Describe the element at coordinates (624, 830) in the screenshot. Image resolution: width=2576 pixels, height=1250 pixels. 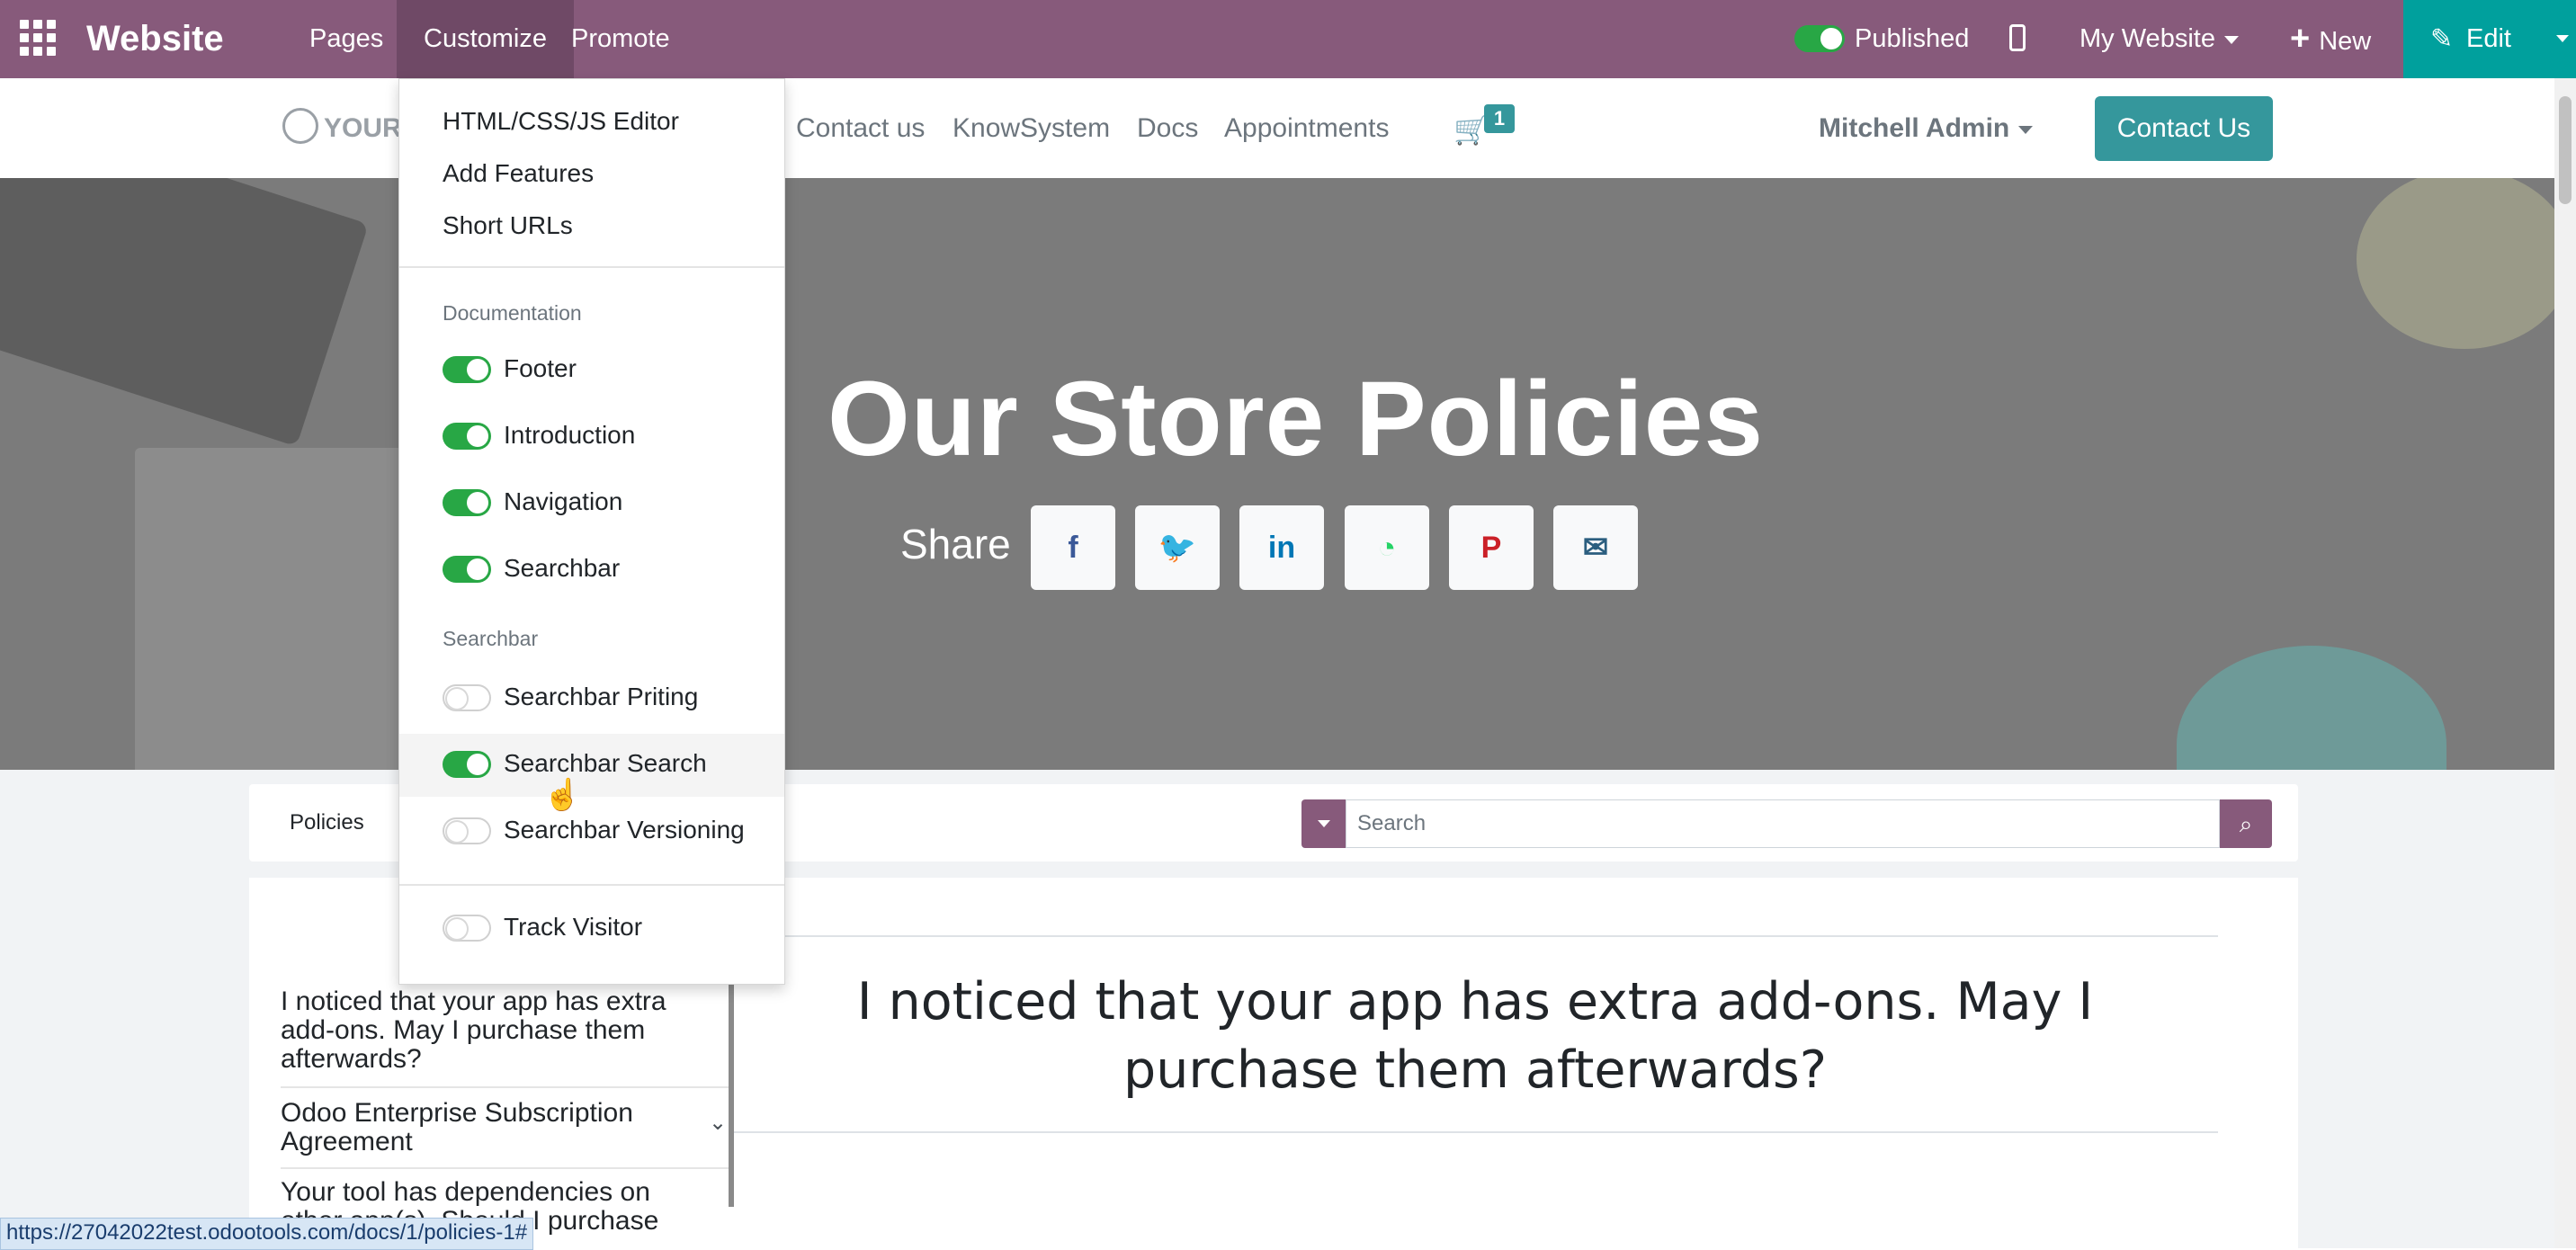
I see `toggle-label: Searchbar Versioning` at that location.